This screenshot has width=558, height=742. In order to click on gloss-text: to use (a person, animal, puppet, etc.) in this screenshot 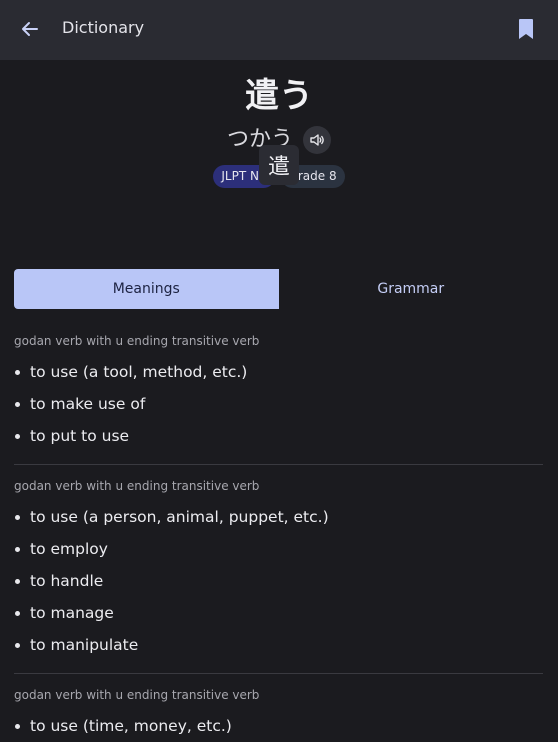, I will do `click(179, 517)`.